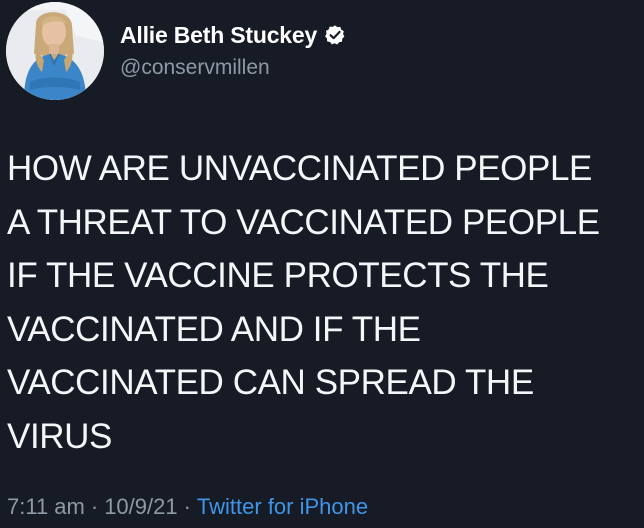 The image size is (644, 528). I want to click on display-name: Allie Beth Stuckey, so click(218, 35).